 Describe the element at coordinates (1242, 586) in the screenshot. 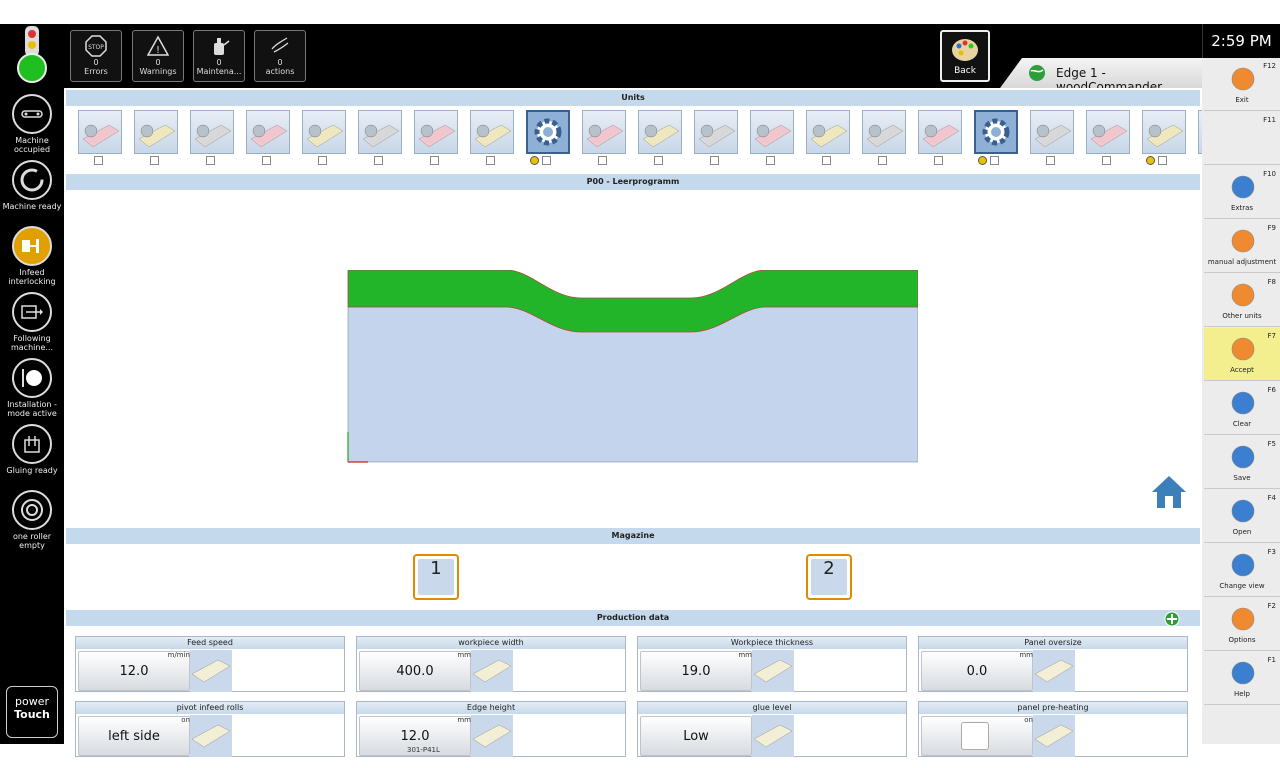

I see `fkey-name: Change view` at that location.